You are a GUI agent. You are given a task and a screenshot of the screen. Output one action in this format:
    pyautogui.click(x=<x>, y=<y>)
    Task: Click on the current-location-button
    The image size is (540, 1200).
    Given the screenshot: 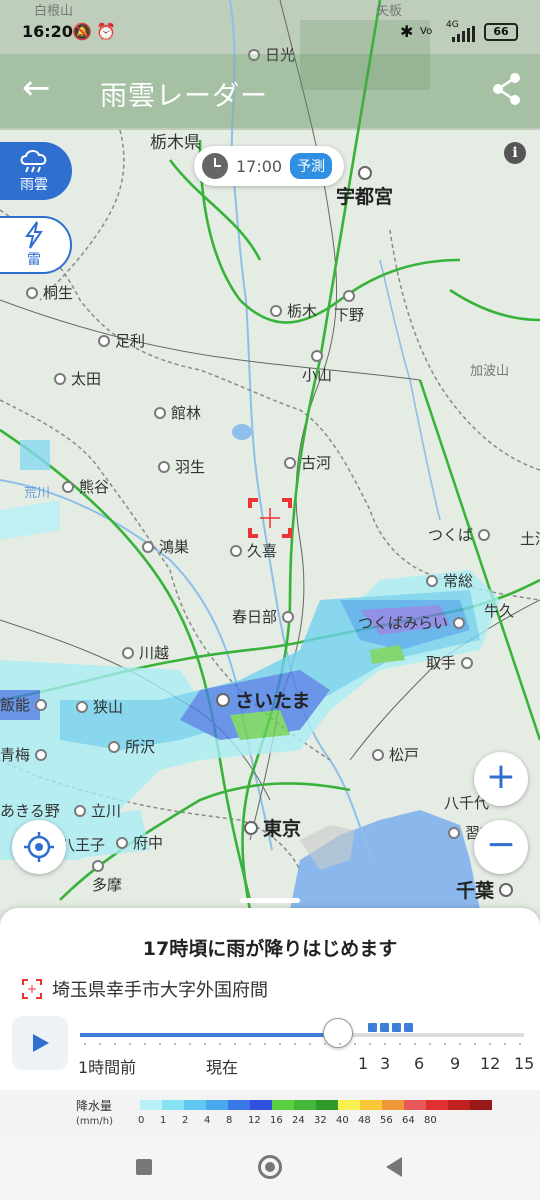 What is the action you would take?
    pyautogui.click(x=39, y=847)
    